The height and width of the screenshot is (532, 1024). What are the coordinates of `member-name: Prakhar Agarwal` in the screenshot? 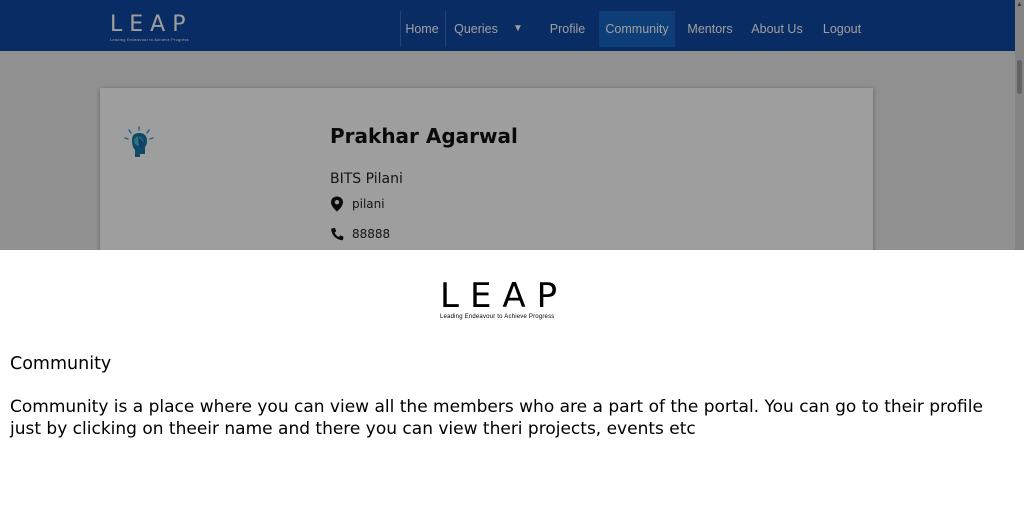 It's located at (424, 136).